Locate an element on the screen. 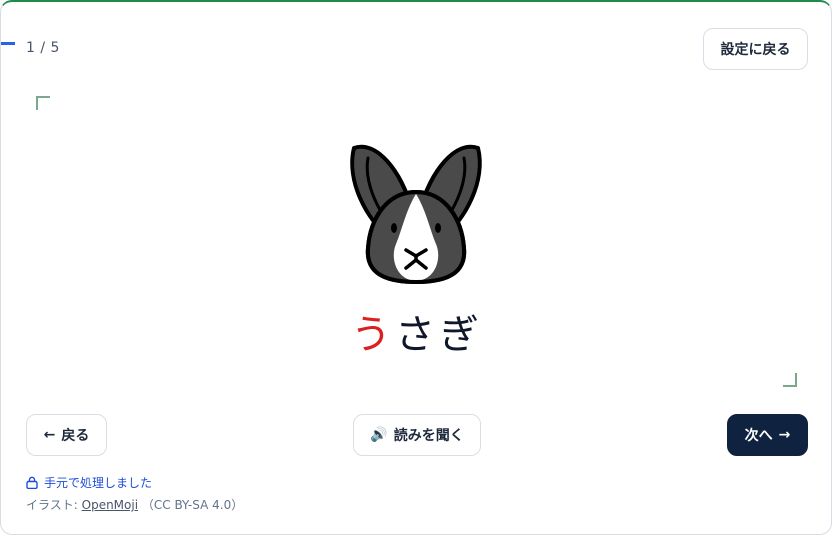 The image size is (832, 535). card-counter: 1 / 5 is located at coordinates (43, 48).